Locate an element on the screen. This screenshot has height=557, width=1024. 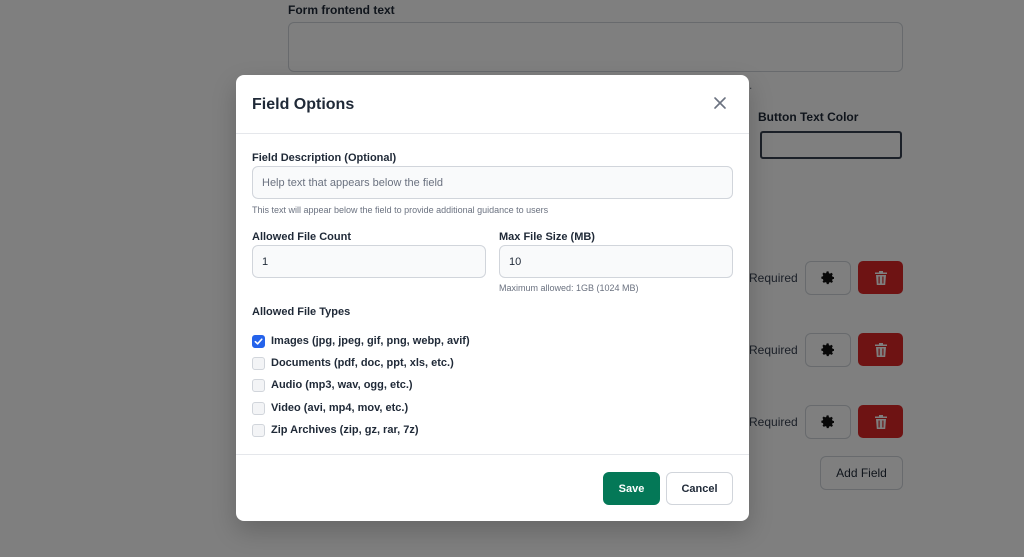
allowed-file-count-label: Allowed File Count is located at coordinates (301, 237).